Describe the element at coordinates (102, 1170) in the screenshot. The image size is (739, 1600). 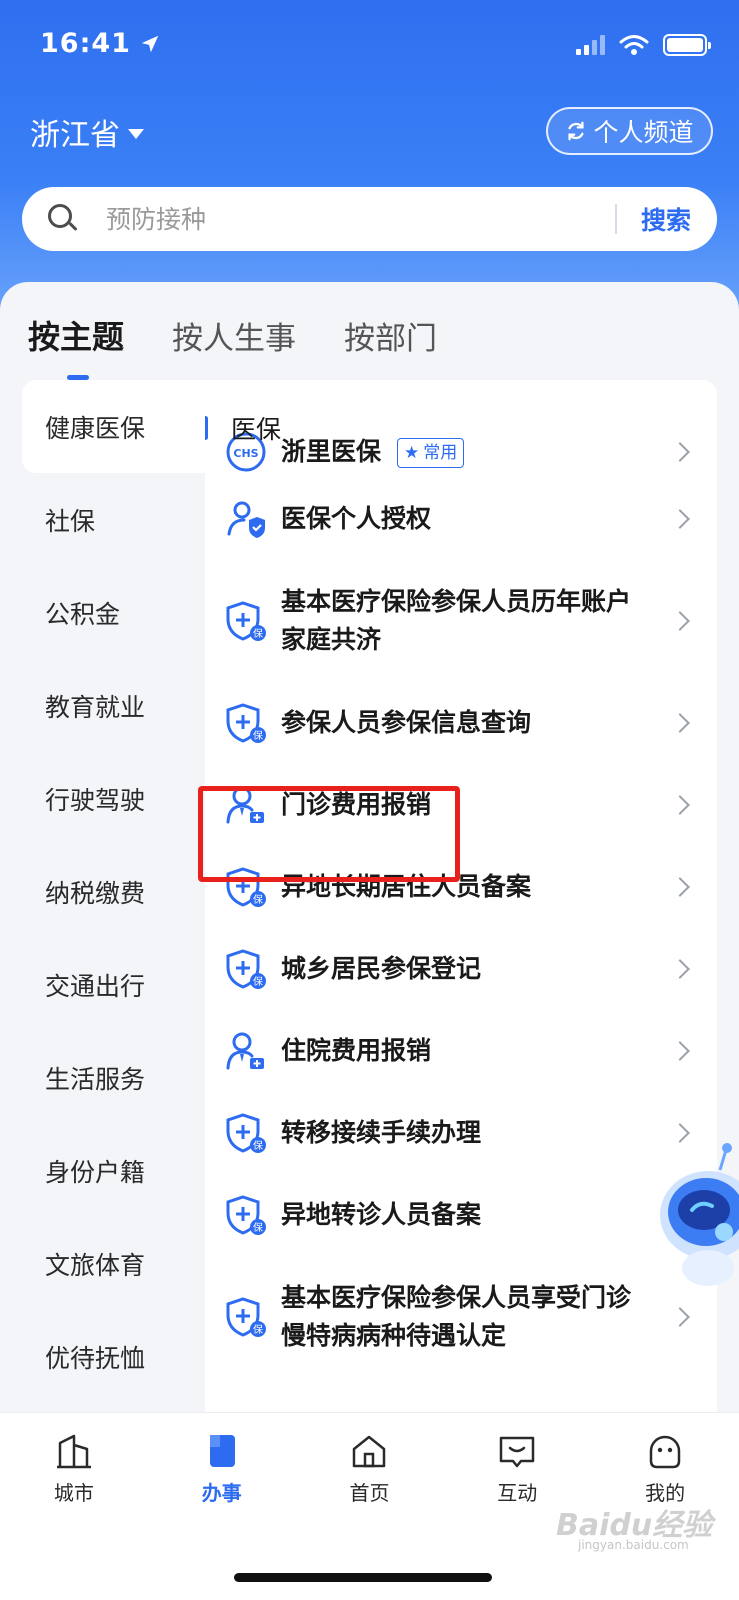
I see `nav-item-identity-household: 身份户籍` at that location.